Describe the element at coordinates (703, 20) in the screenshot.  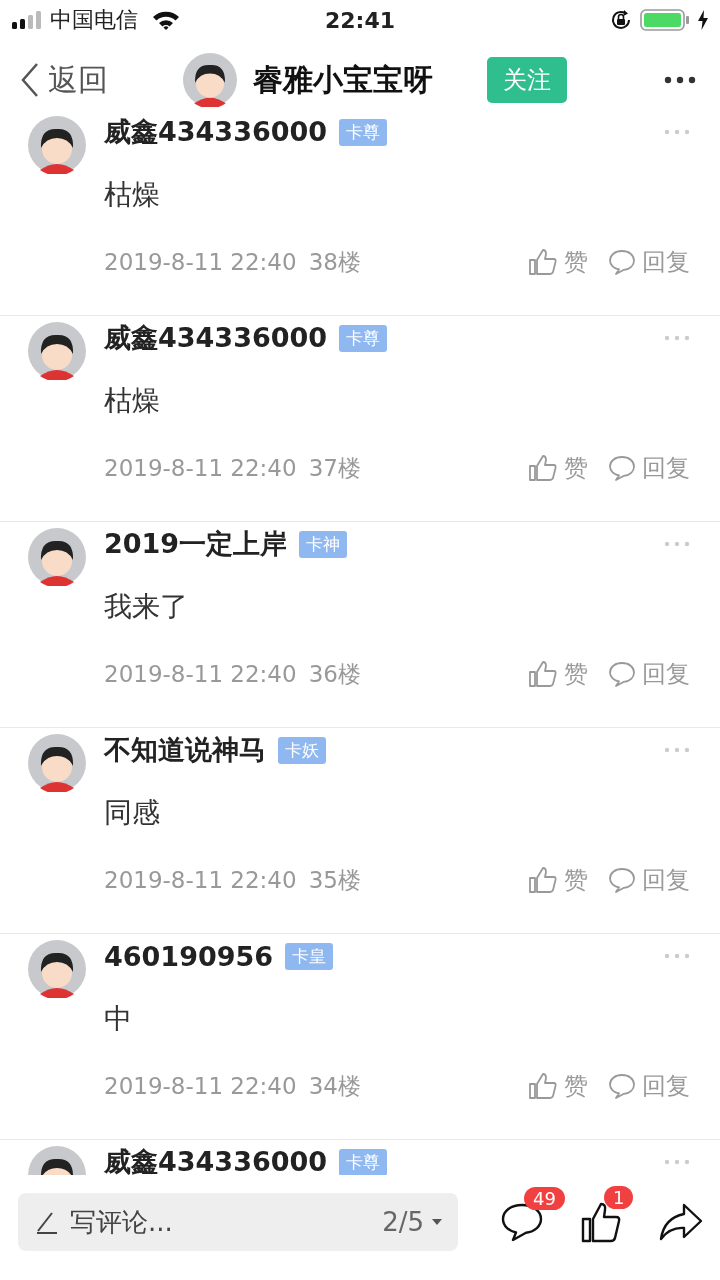
I see `charging-icon` at that location.